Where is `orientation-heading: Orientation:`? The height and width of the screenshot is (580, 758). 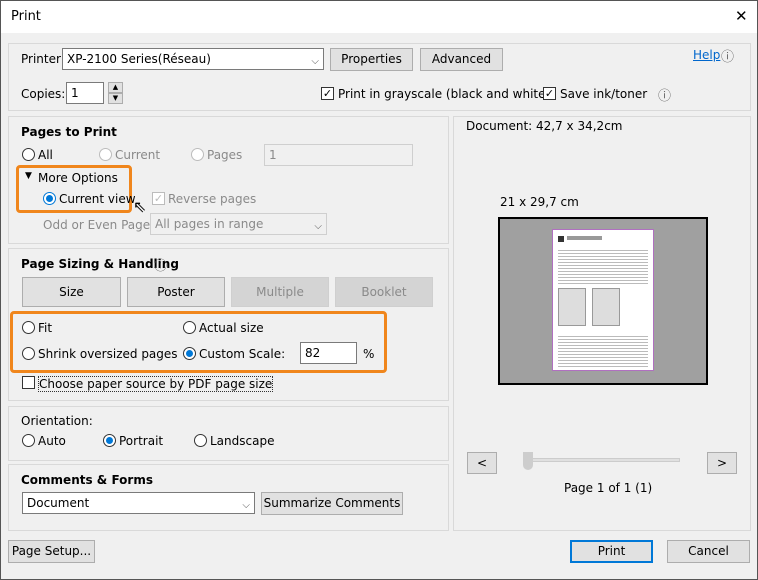
orientation-heading: Orientation: is located at coordinates (57, 421).